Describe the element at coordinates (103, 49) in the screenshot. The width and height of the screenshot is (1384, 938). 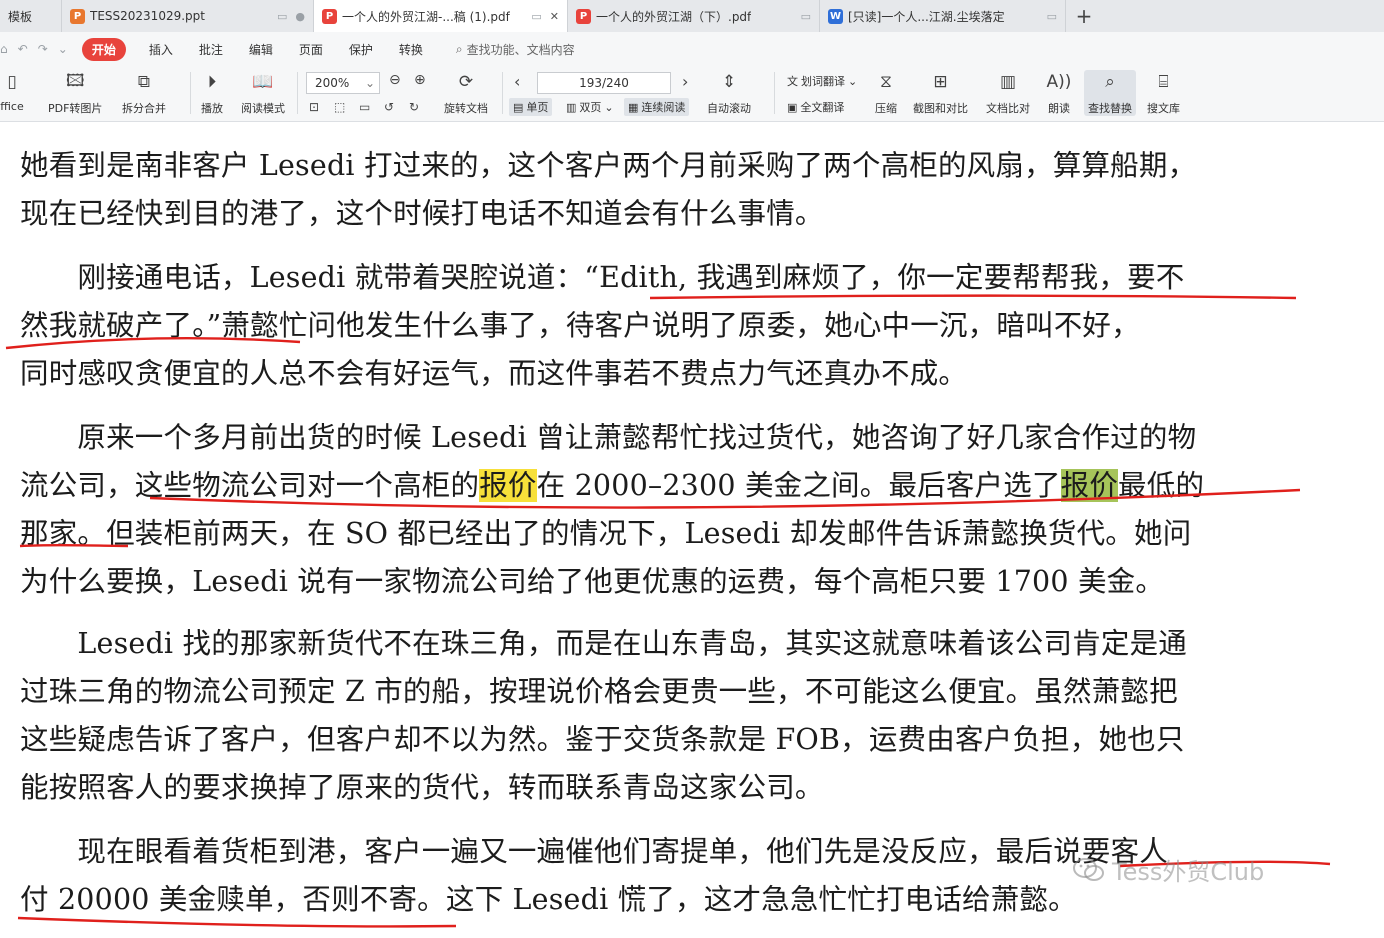
I see `menu-start: 开始` at that location.